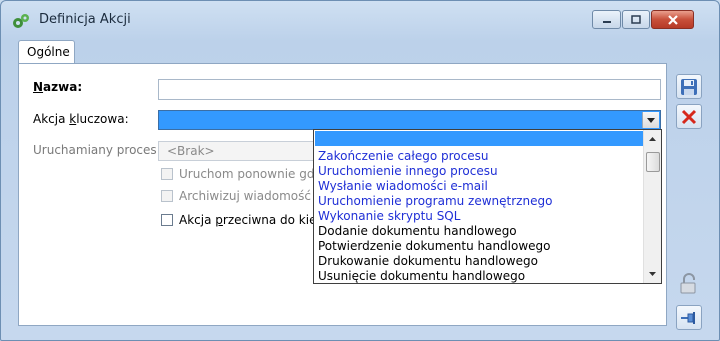  What do you see at coordinates (360, 20) in the screenshot?
I see `title-bar: Definicja Akcji` at bounding box center [360, 20].